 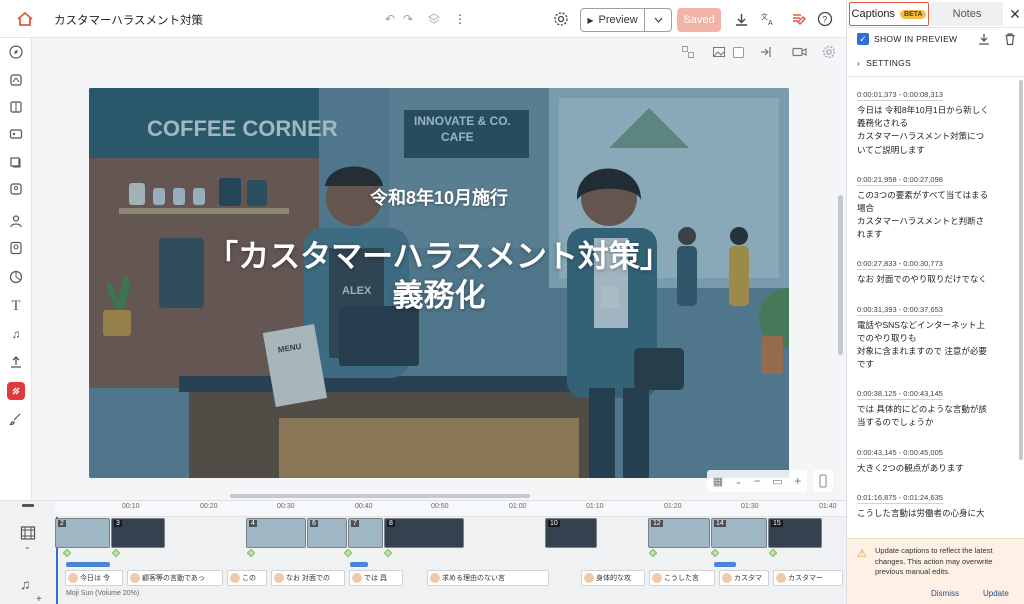 I want to click on update-button: Update, so click(x=996, y=593).